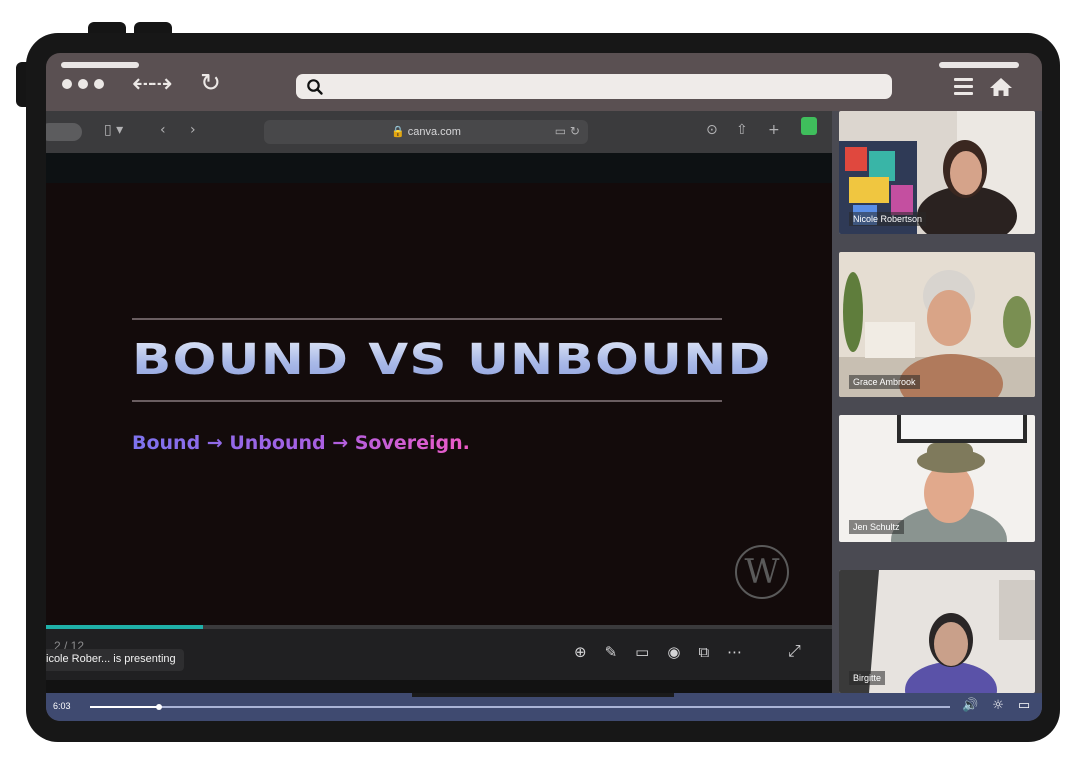 This screenshot has width=1080, height=761. Describe the element at coordinates (937, 172) in the screenshot. I see `participant-tile: Nicole Robertson` at that location.